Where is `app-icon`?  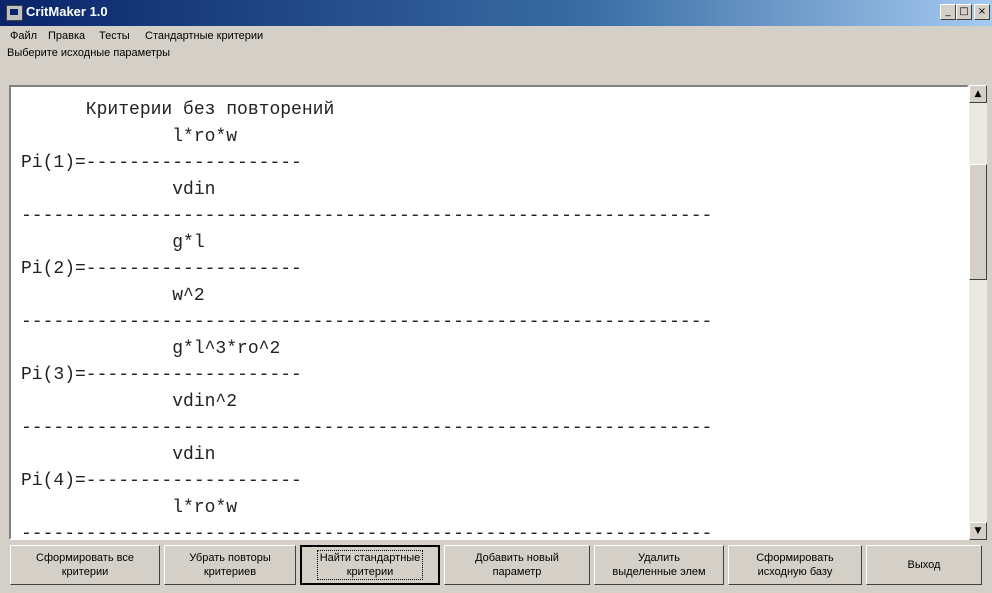 app-icon is located at coordinates (14, 13).